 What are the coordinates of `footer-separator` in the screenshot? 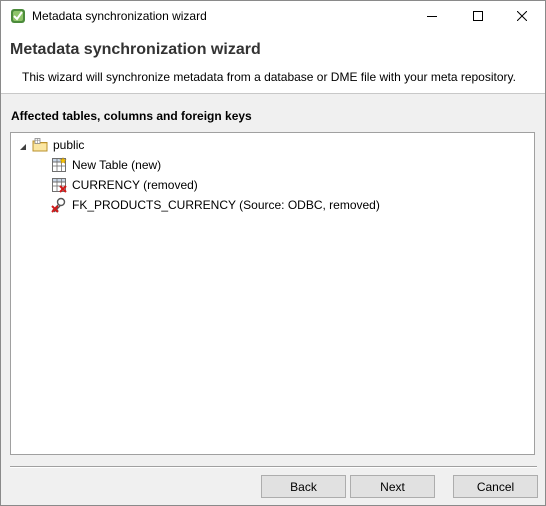 It's located at (273, 467).